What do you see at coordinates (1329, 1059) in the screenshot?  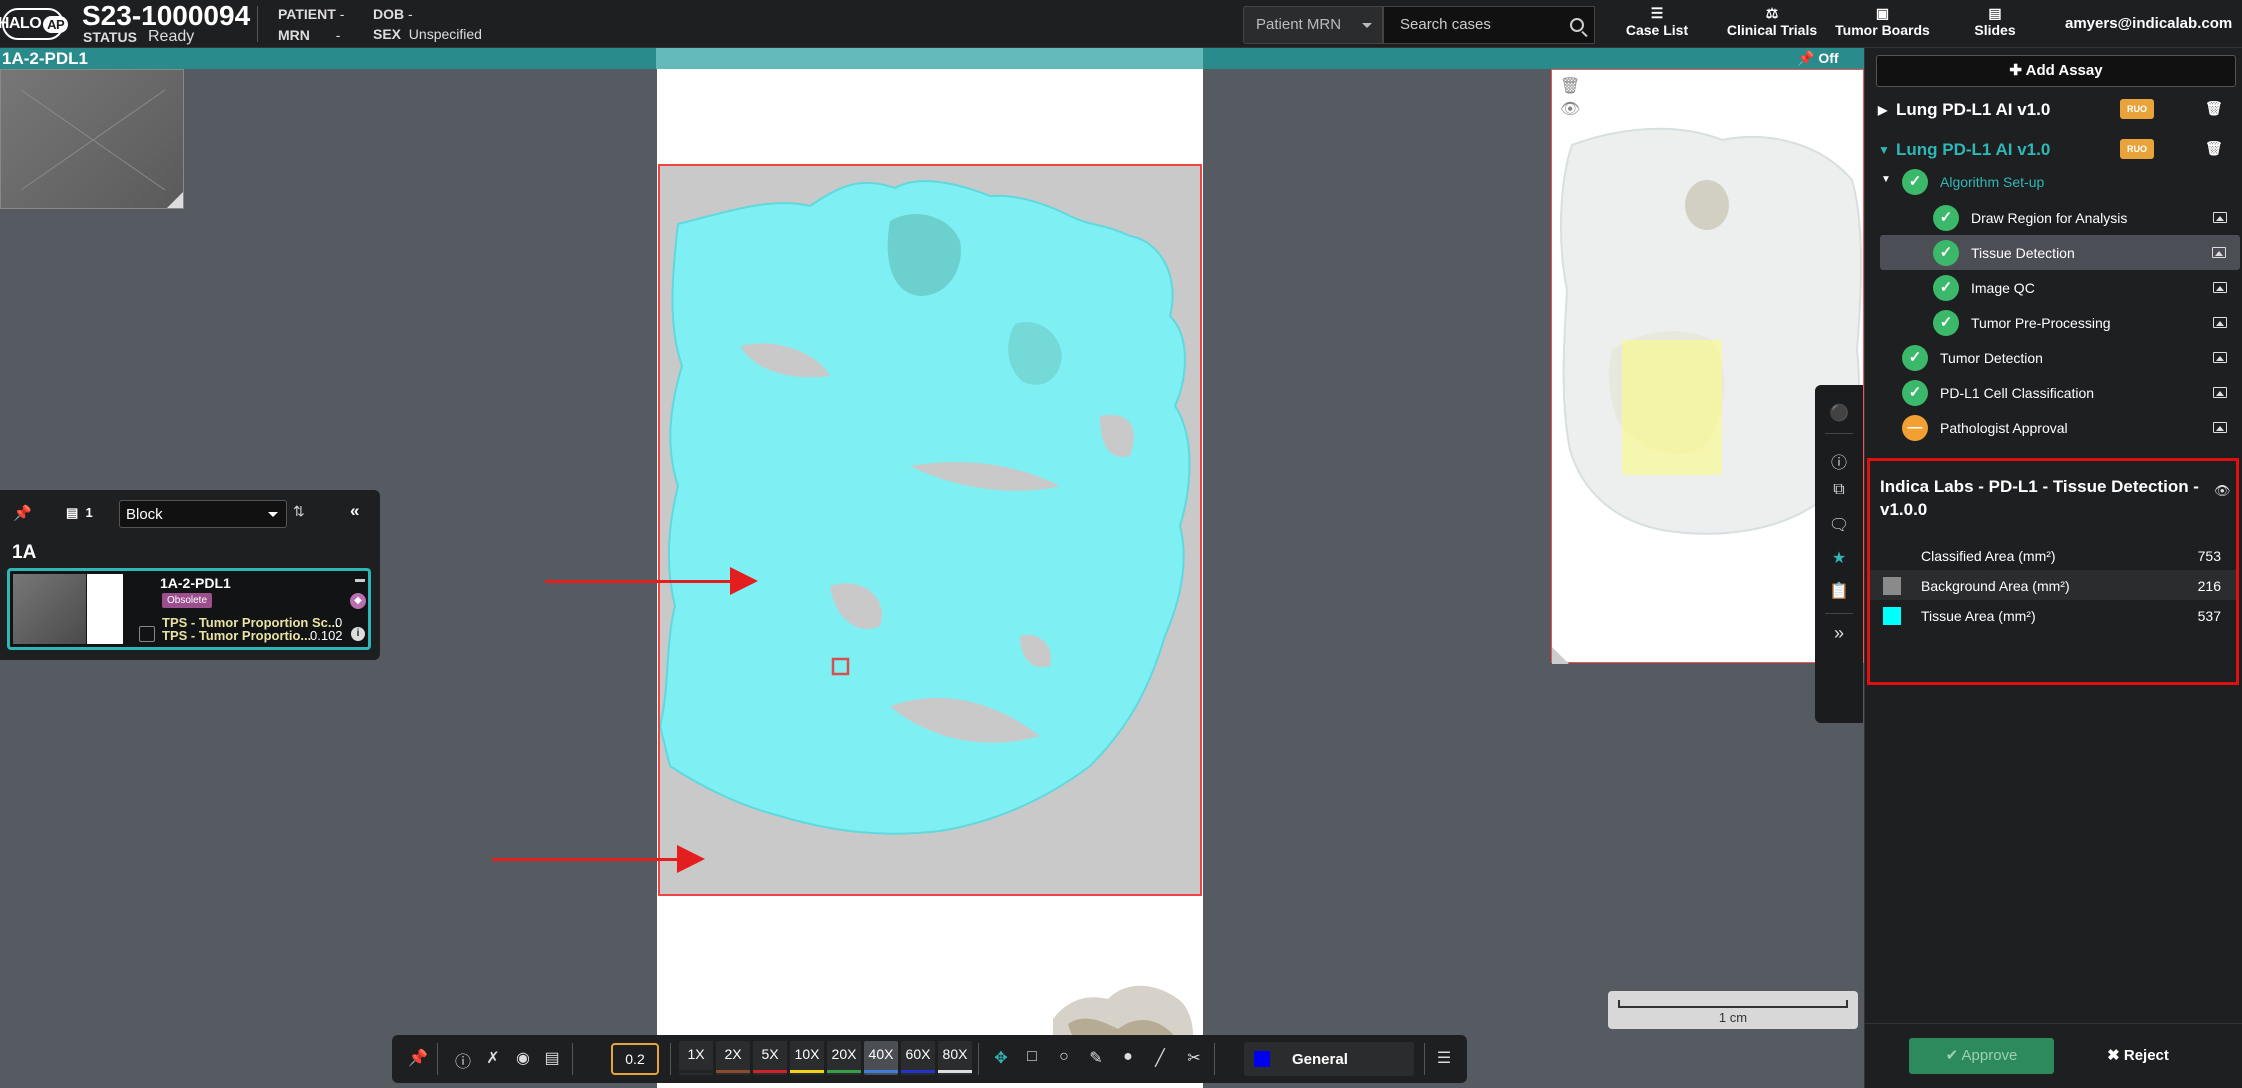 I see `annotation-class-select: General` at bounding box center [1329, 1059].